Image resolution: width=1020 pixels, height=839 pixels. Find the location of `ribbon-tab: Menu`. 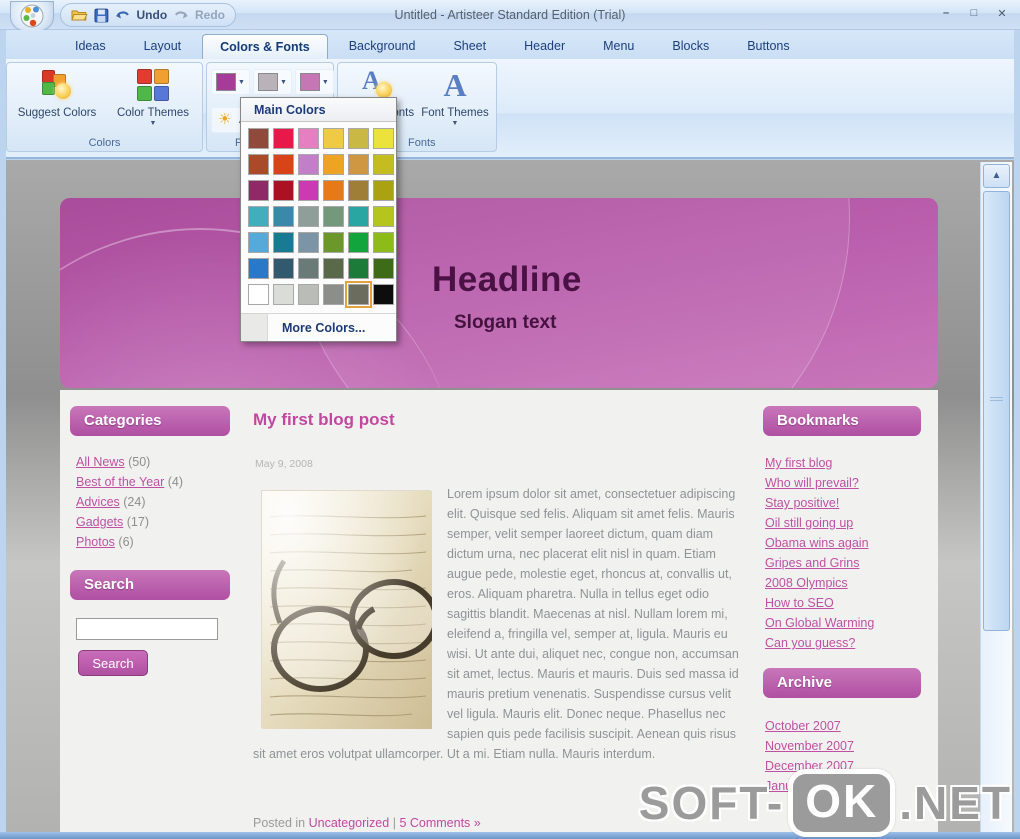

ribbon-tab: Menu is located at coordinates (618, 46).